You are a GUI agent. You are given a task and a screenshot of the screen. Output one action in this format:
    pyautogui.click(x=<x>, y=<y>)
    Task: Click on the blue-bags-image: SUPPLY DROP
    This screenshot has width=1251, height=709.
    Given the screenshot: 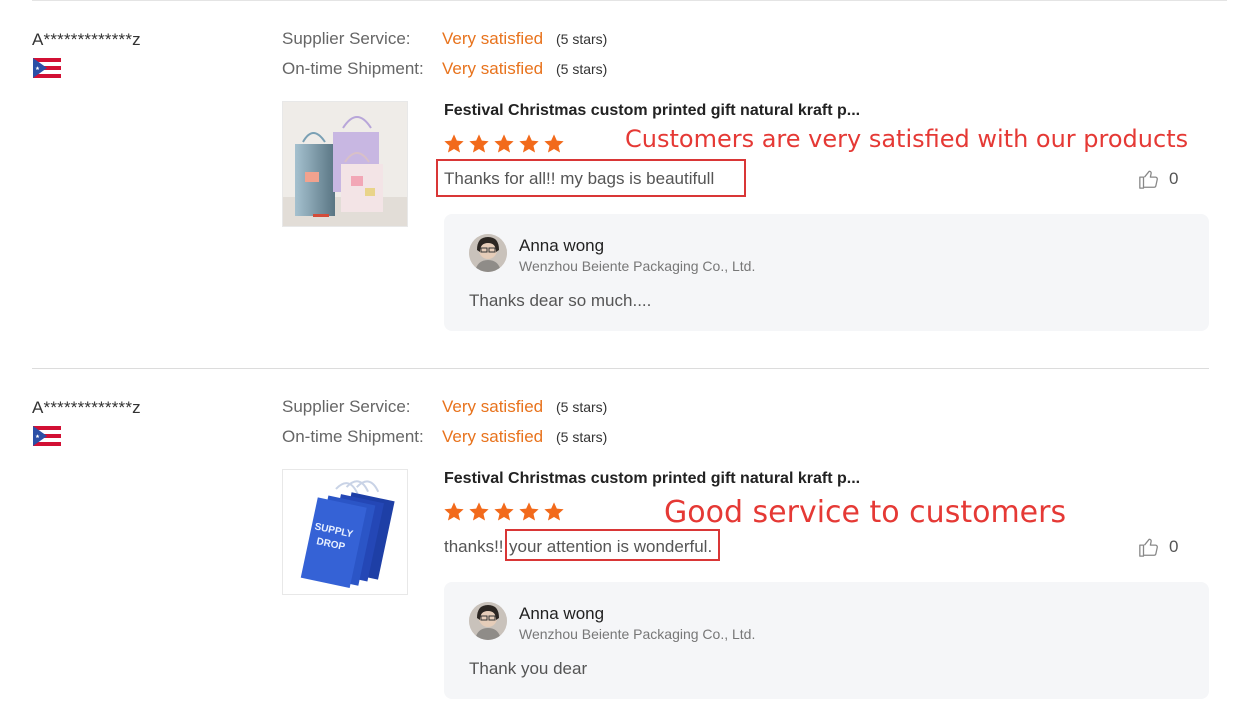 What is the action you would take?
    pyautogui.click(x=345, y=532)
    